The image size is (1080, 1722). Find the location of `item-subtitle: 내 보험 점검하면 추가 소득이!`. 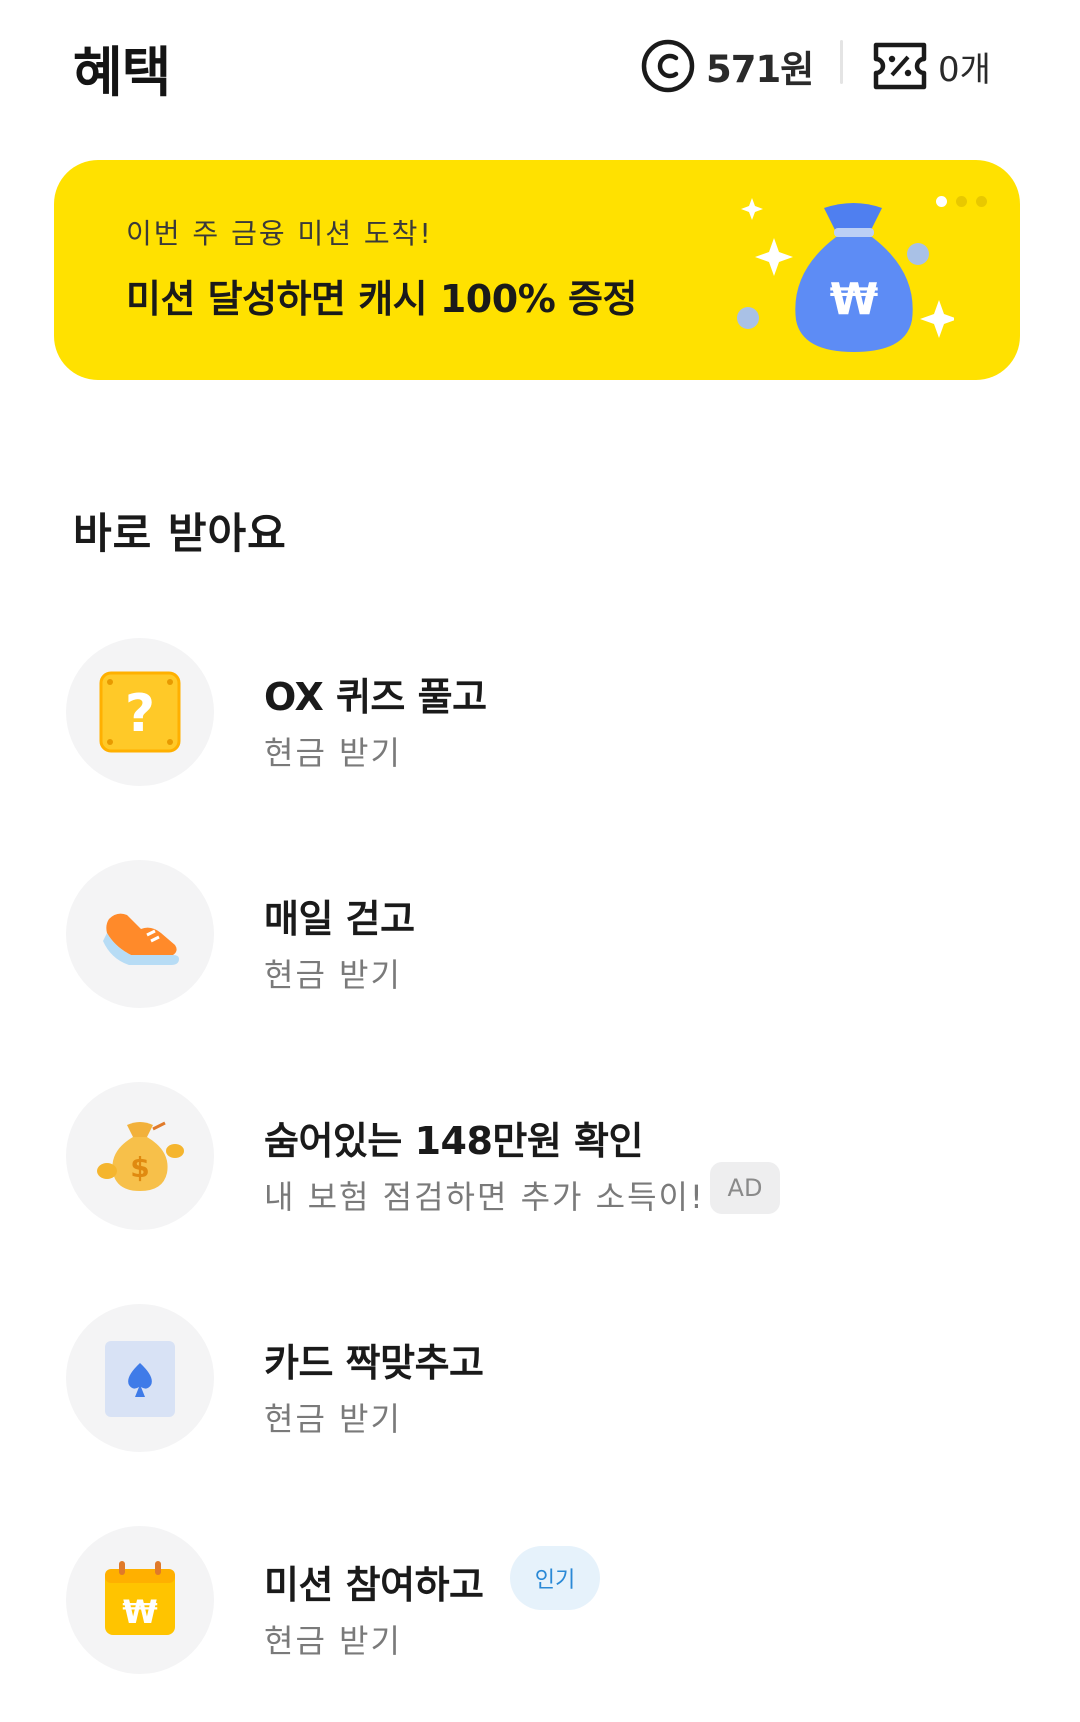

item-subtitle: 내 보험 점검하면 추가 소득이! is located at coordinates (484, 1197).